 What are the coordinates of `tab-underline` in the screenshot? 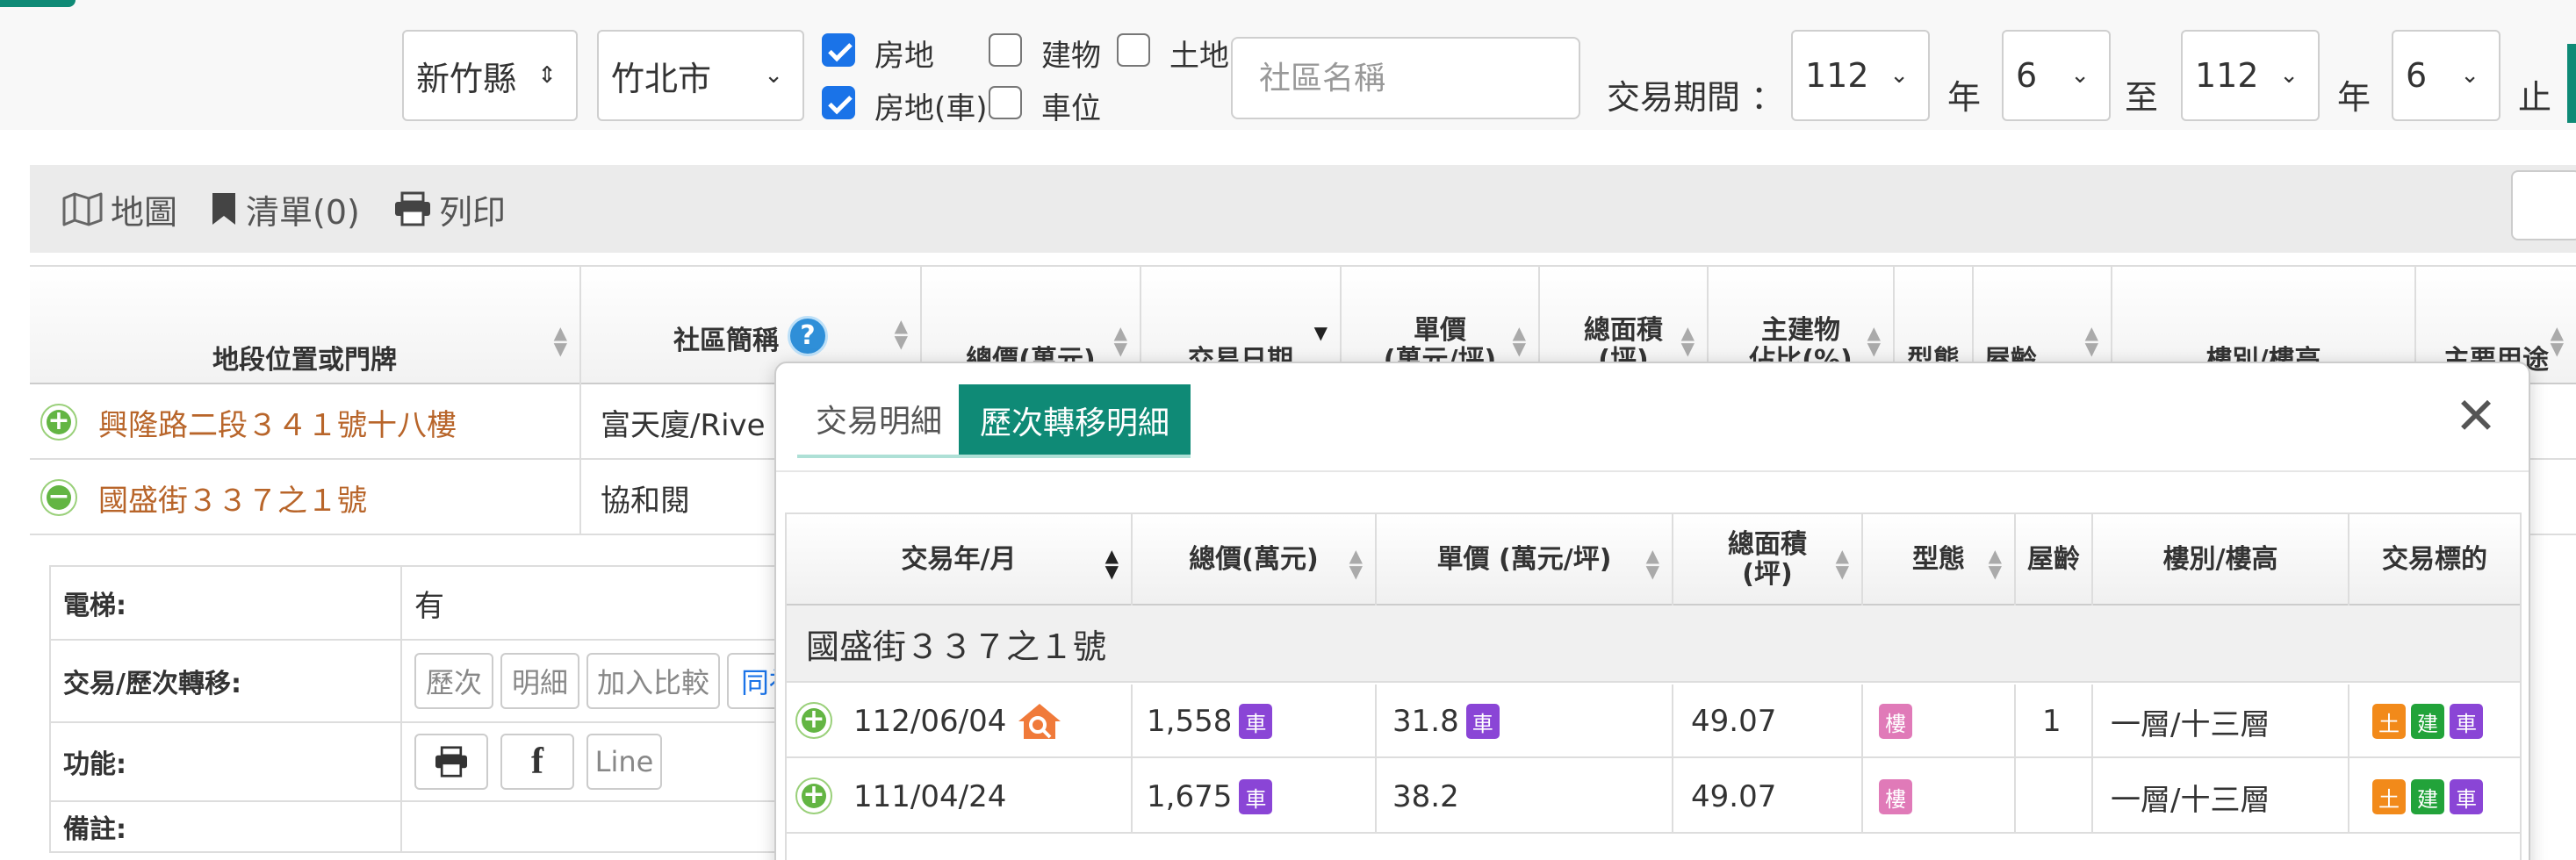 It's located at (1075, 456).